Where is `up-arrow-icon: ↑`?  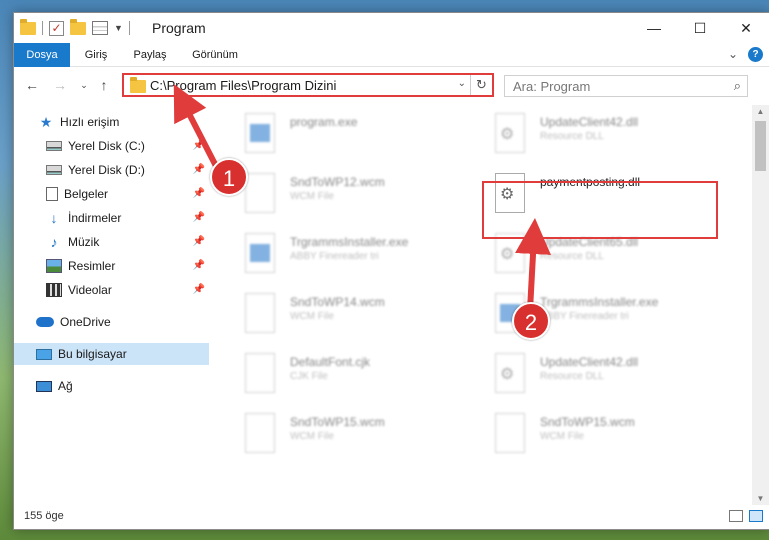 up-arrow-icon: ↑ is located at coordinates (104, 85).